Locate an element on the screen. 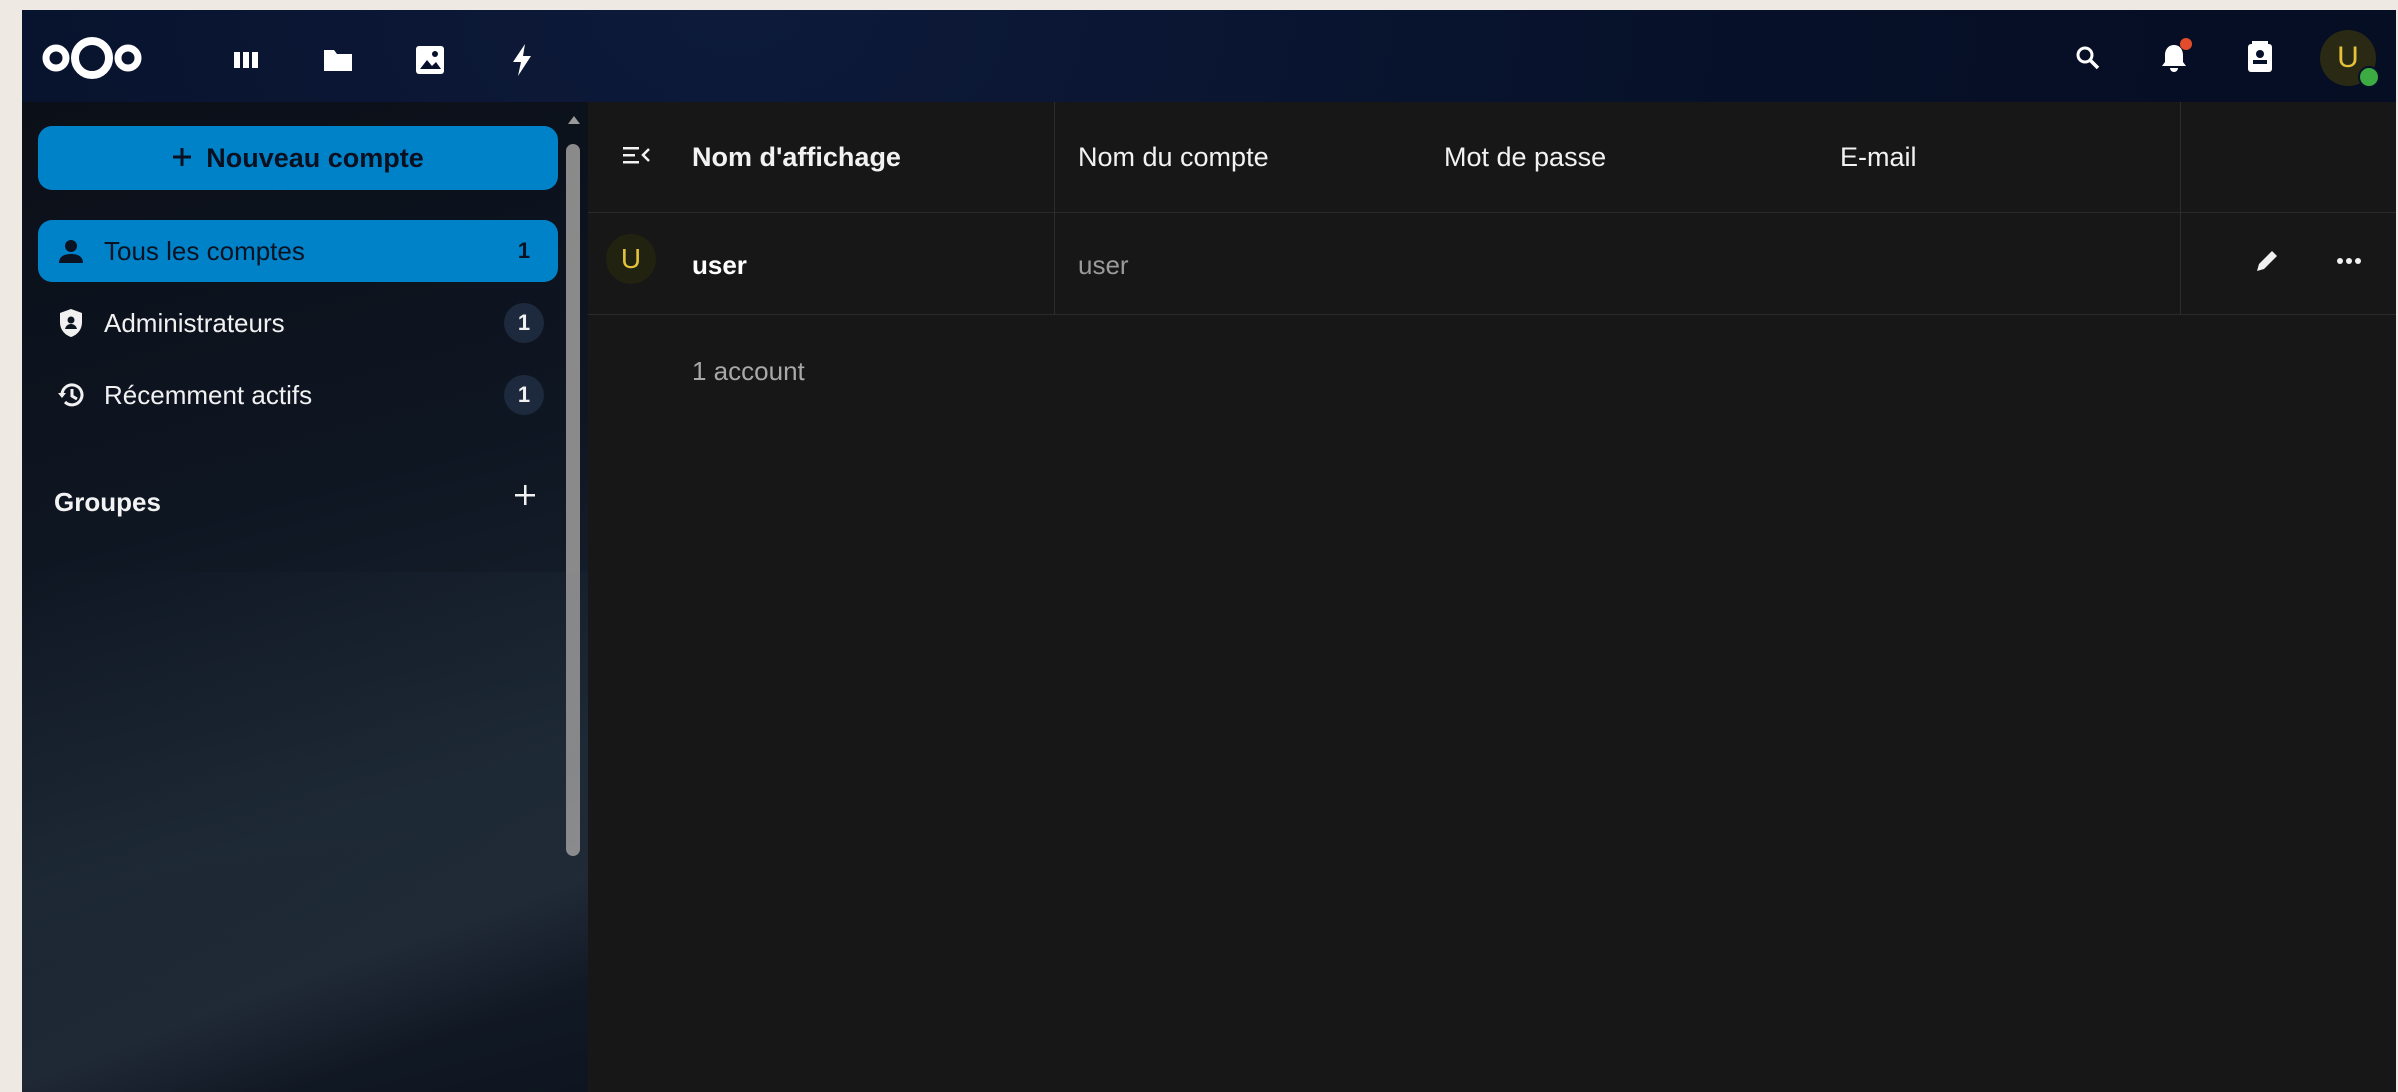 The image size is (2398, 1092). sidebar-item-label: Tous les comptes is located at coordinates (204, 250).